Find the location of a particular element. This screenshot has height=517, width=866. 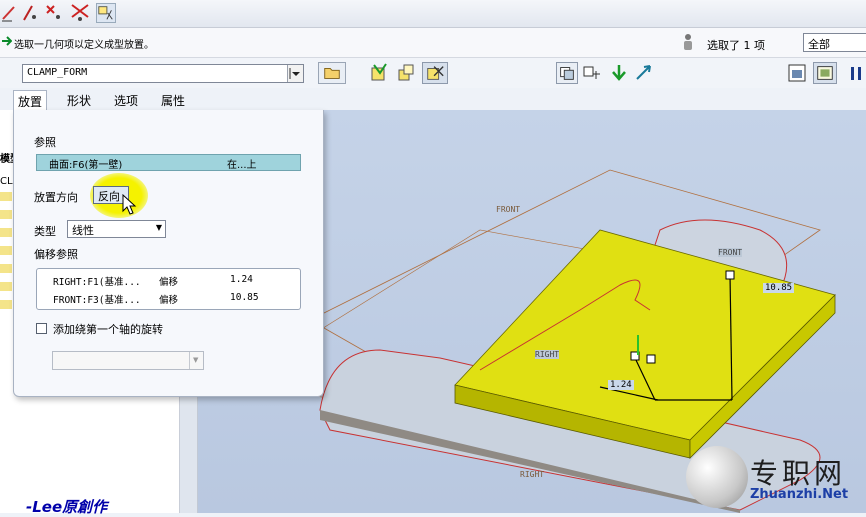

offset-value: 10.85 is located at coordinates (244, 297).